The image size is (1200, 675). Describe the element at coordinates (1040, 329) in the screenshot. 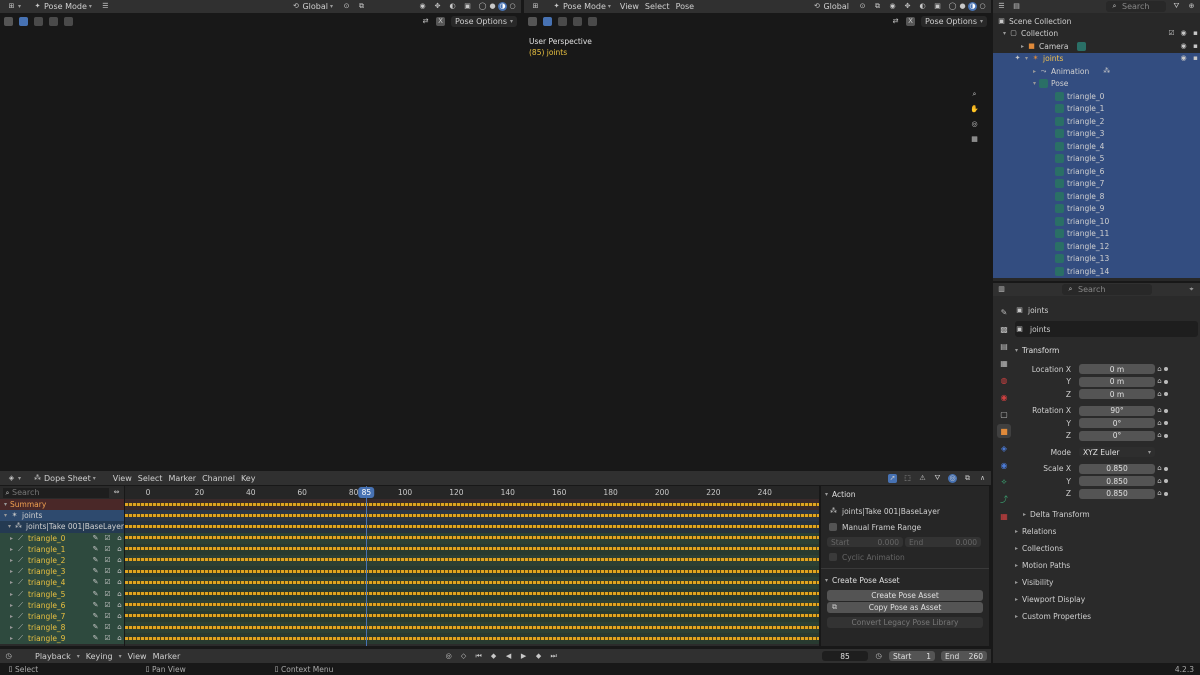

I see `datablock-name: joints` at that location.